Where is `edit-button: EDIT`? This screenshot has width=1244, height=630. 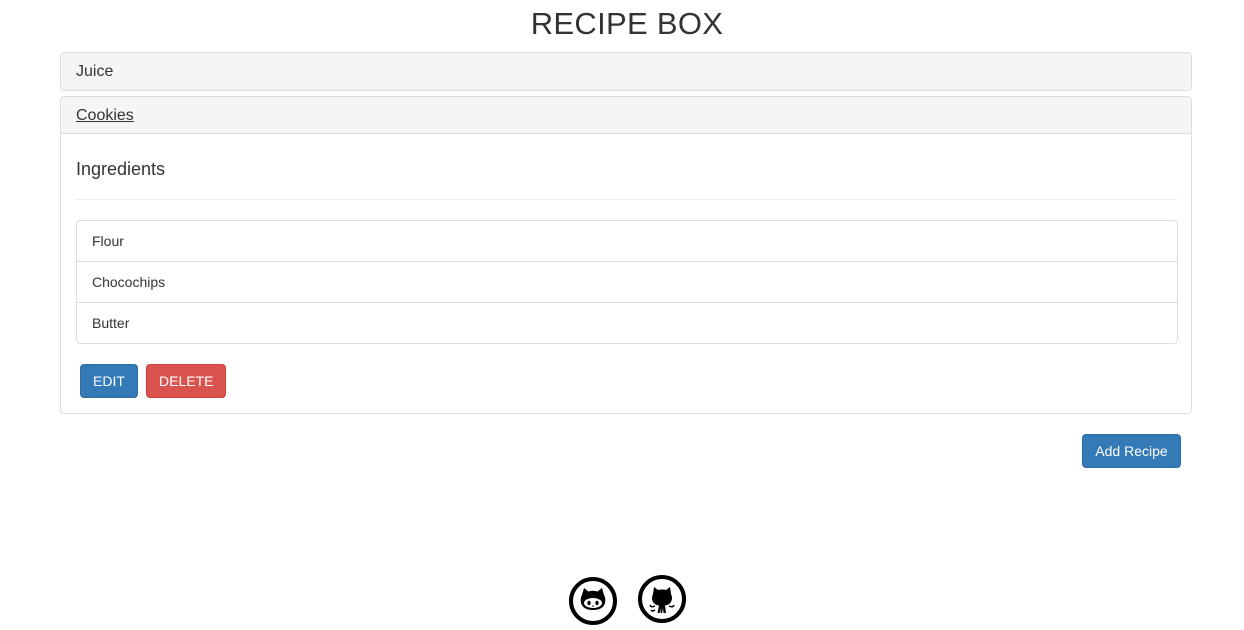 edit-button: EDIT is located at coordinates (109, 381).